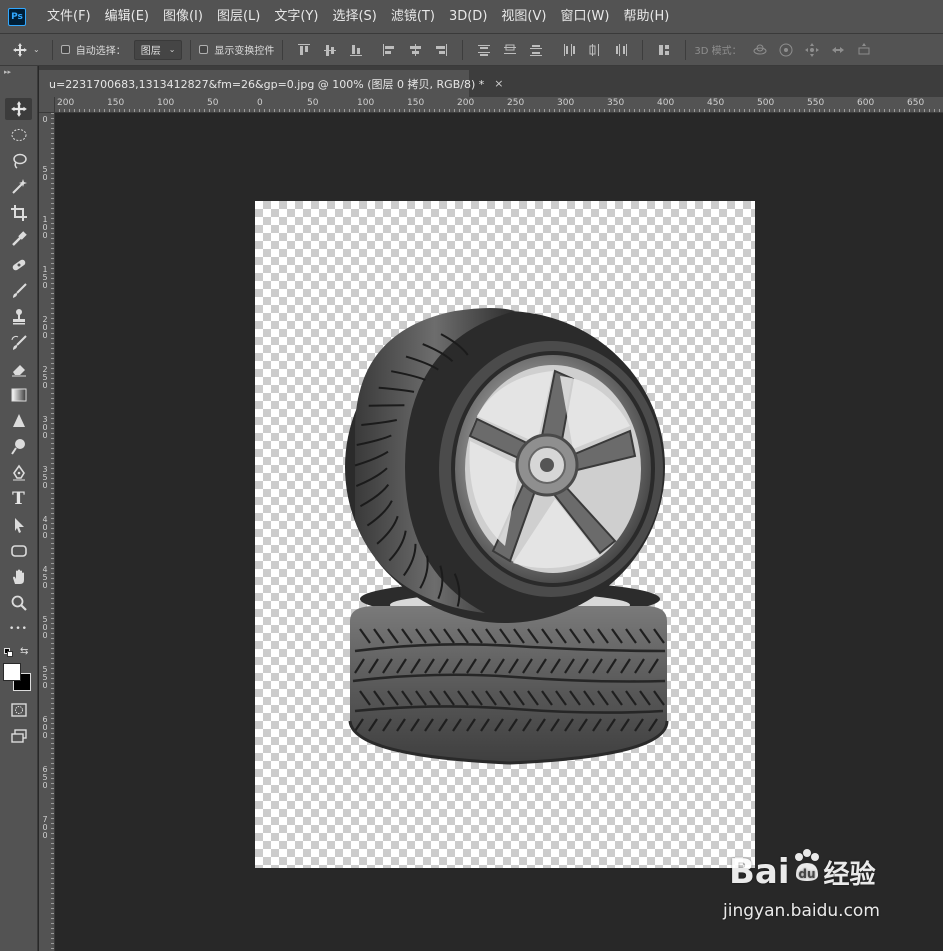 This screenshot has height=951, width=943. Describe the element at coordinates (127, 17) in the screenshot. I see `menu-edit: 编辑(E)` at that location.